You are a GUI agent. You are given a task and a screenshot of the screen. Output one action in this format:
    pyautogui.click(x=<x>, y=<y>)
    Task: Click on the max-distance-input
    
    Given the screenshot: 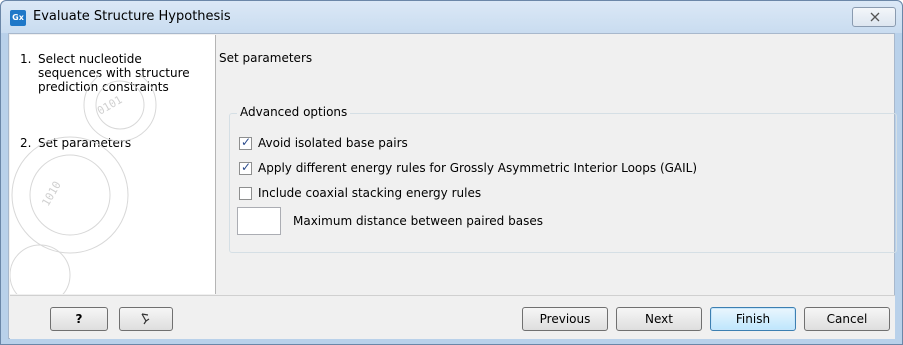 What is the action you would take?
    pyautogui.click(x=259, y=221)
    